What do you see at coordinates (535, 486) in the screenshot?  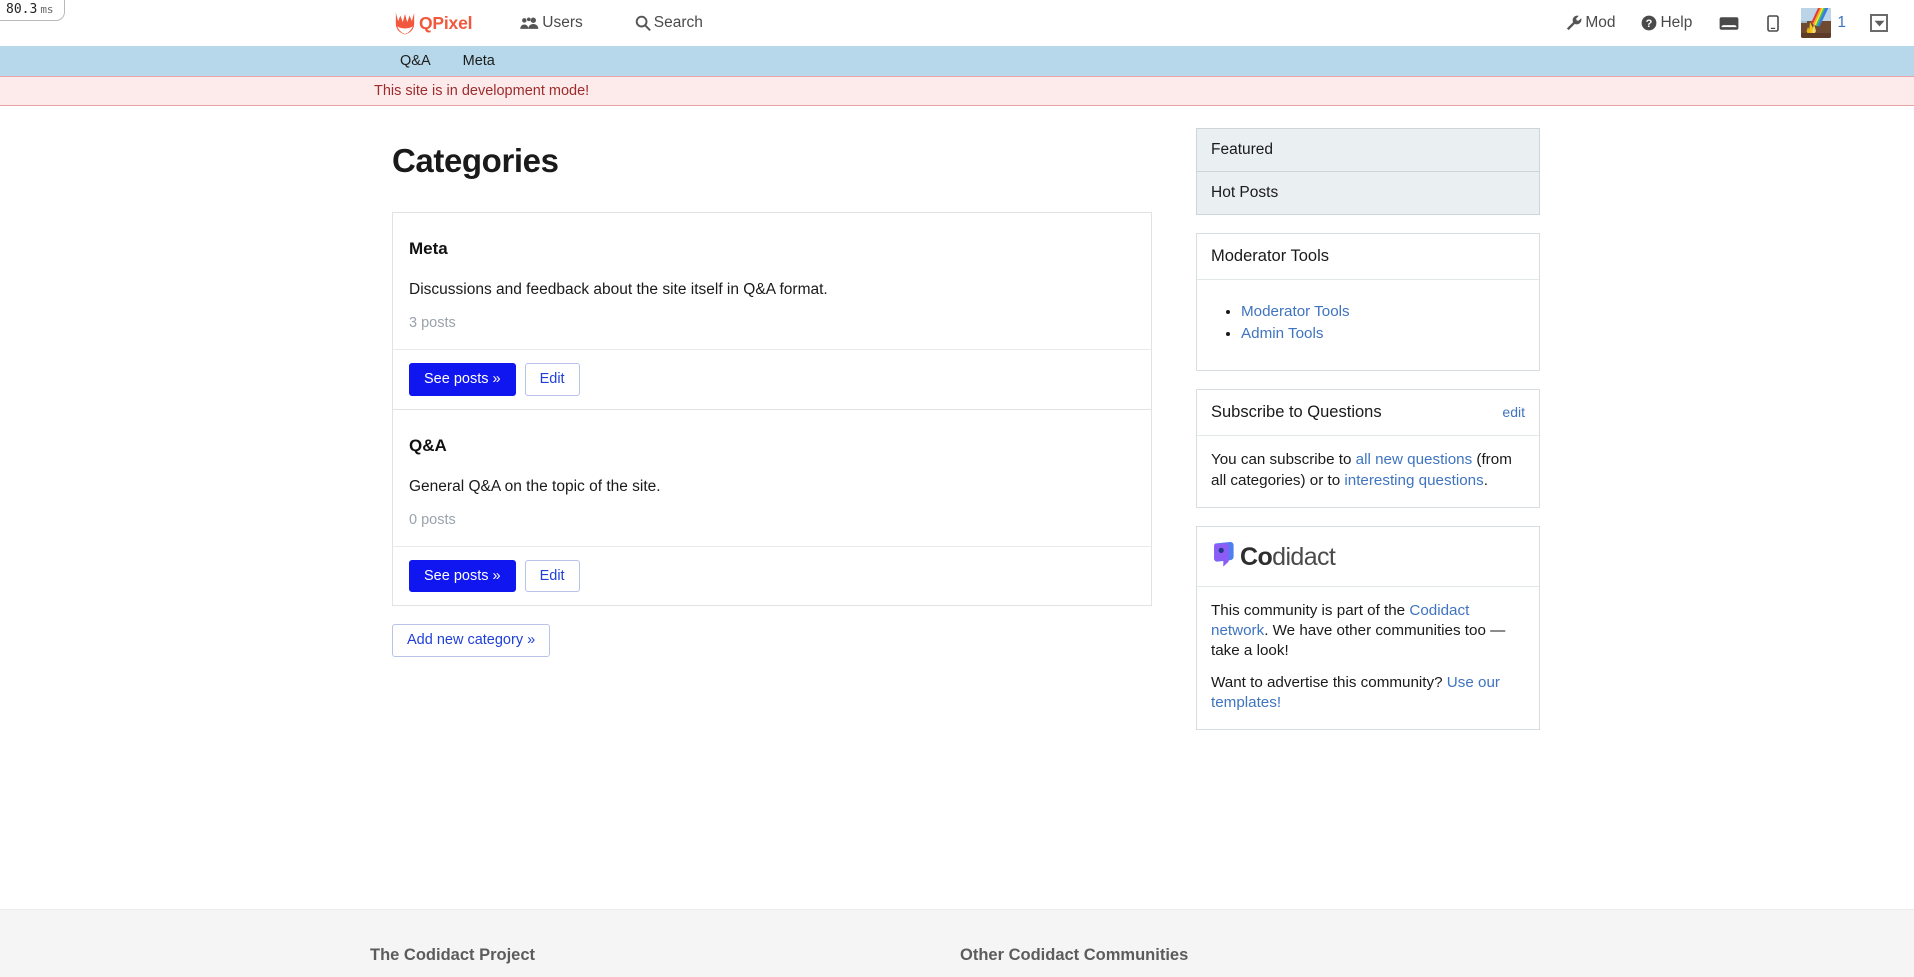 I see `category-description: General Q&A on the topic of the site.` at bounding box center [535, 486].